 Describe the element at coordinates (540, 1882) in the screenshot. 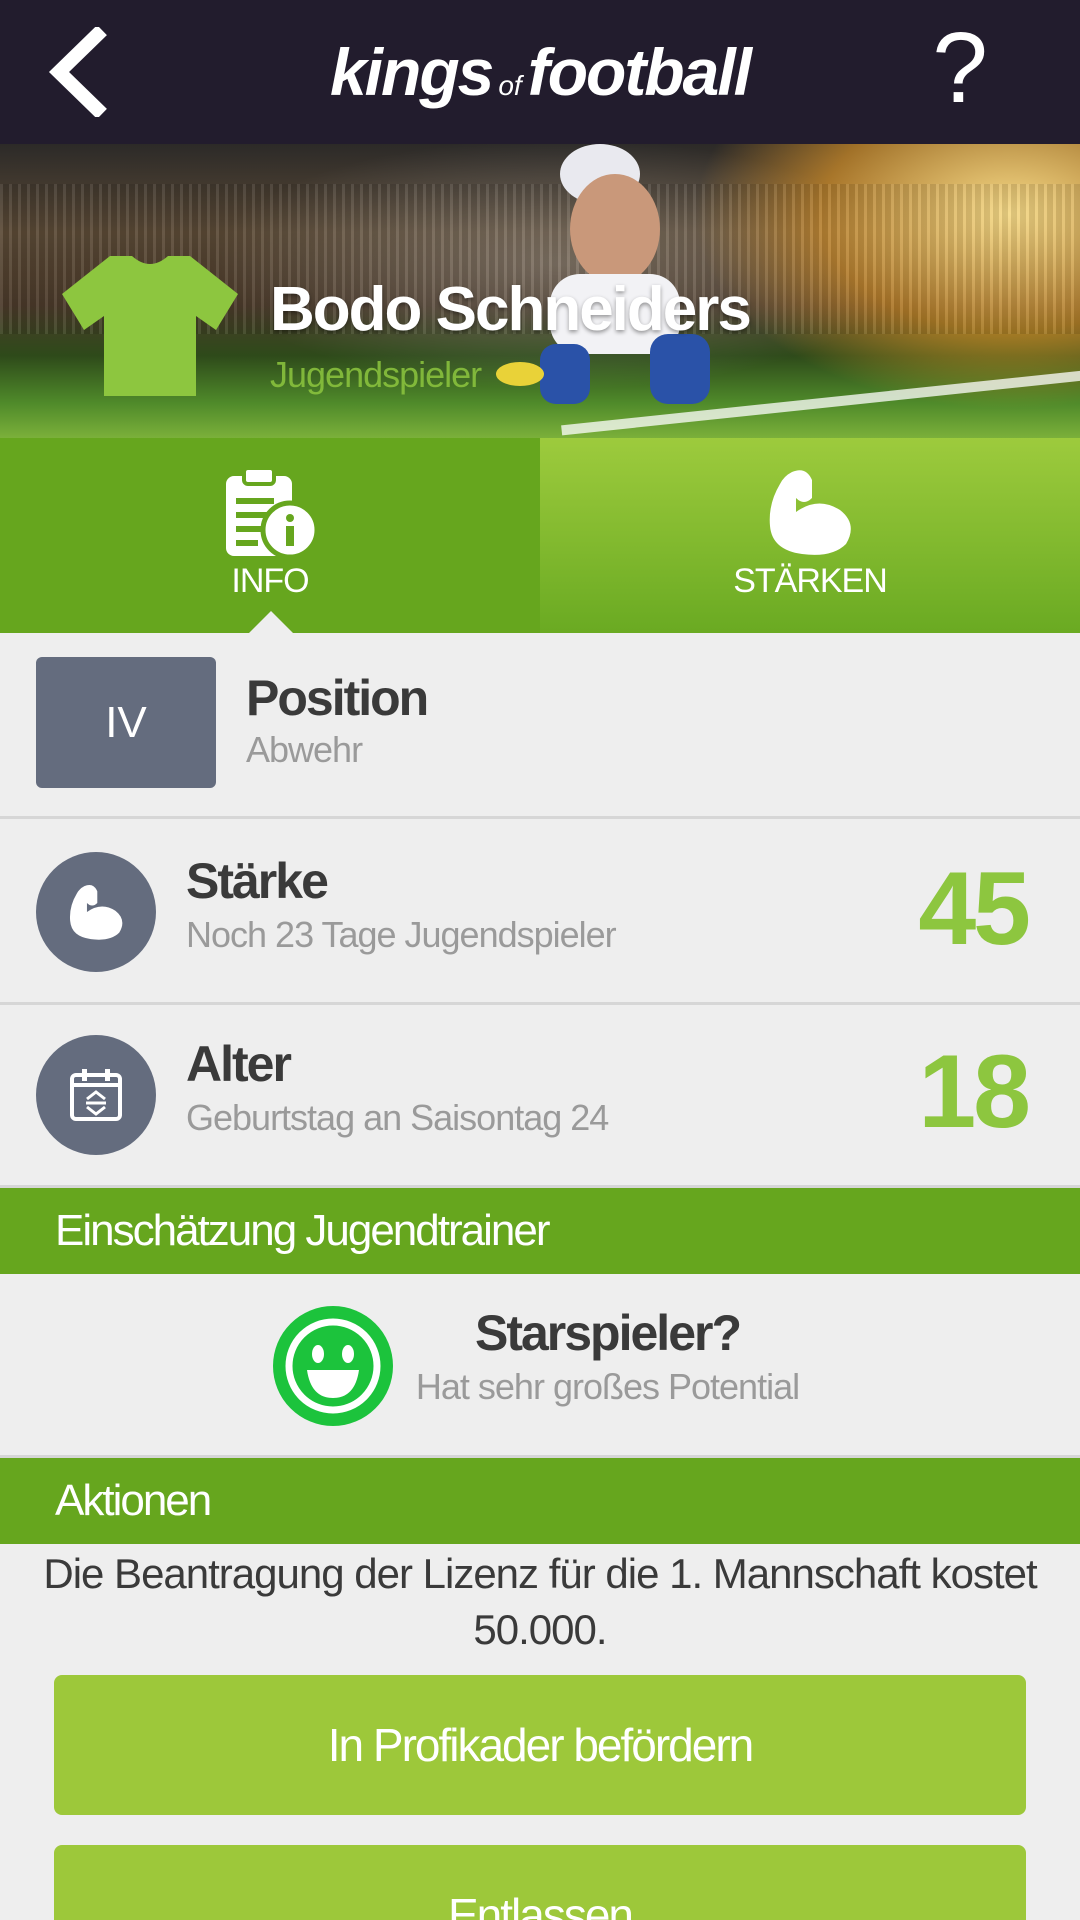

I see `dismiss-player-button: Entlassen` at that location.